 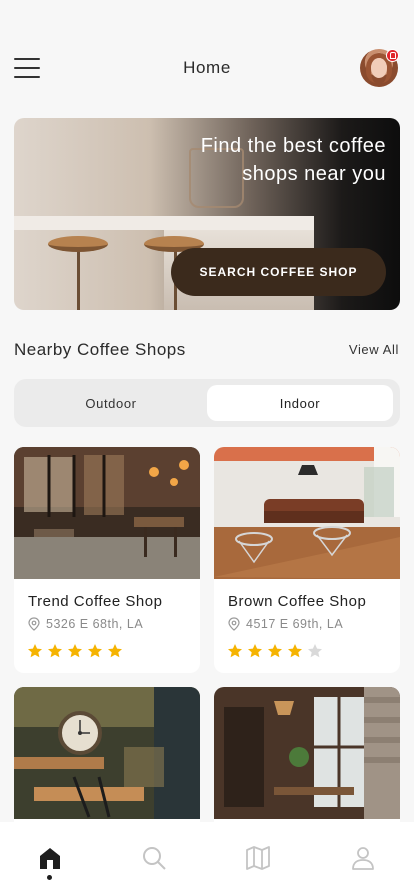 I want to click on lock-badge-icon, so click(x=392, y=55).